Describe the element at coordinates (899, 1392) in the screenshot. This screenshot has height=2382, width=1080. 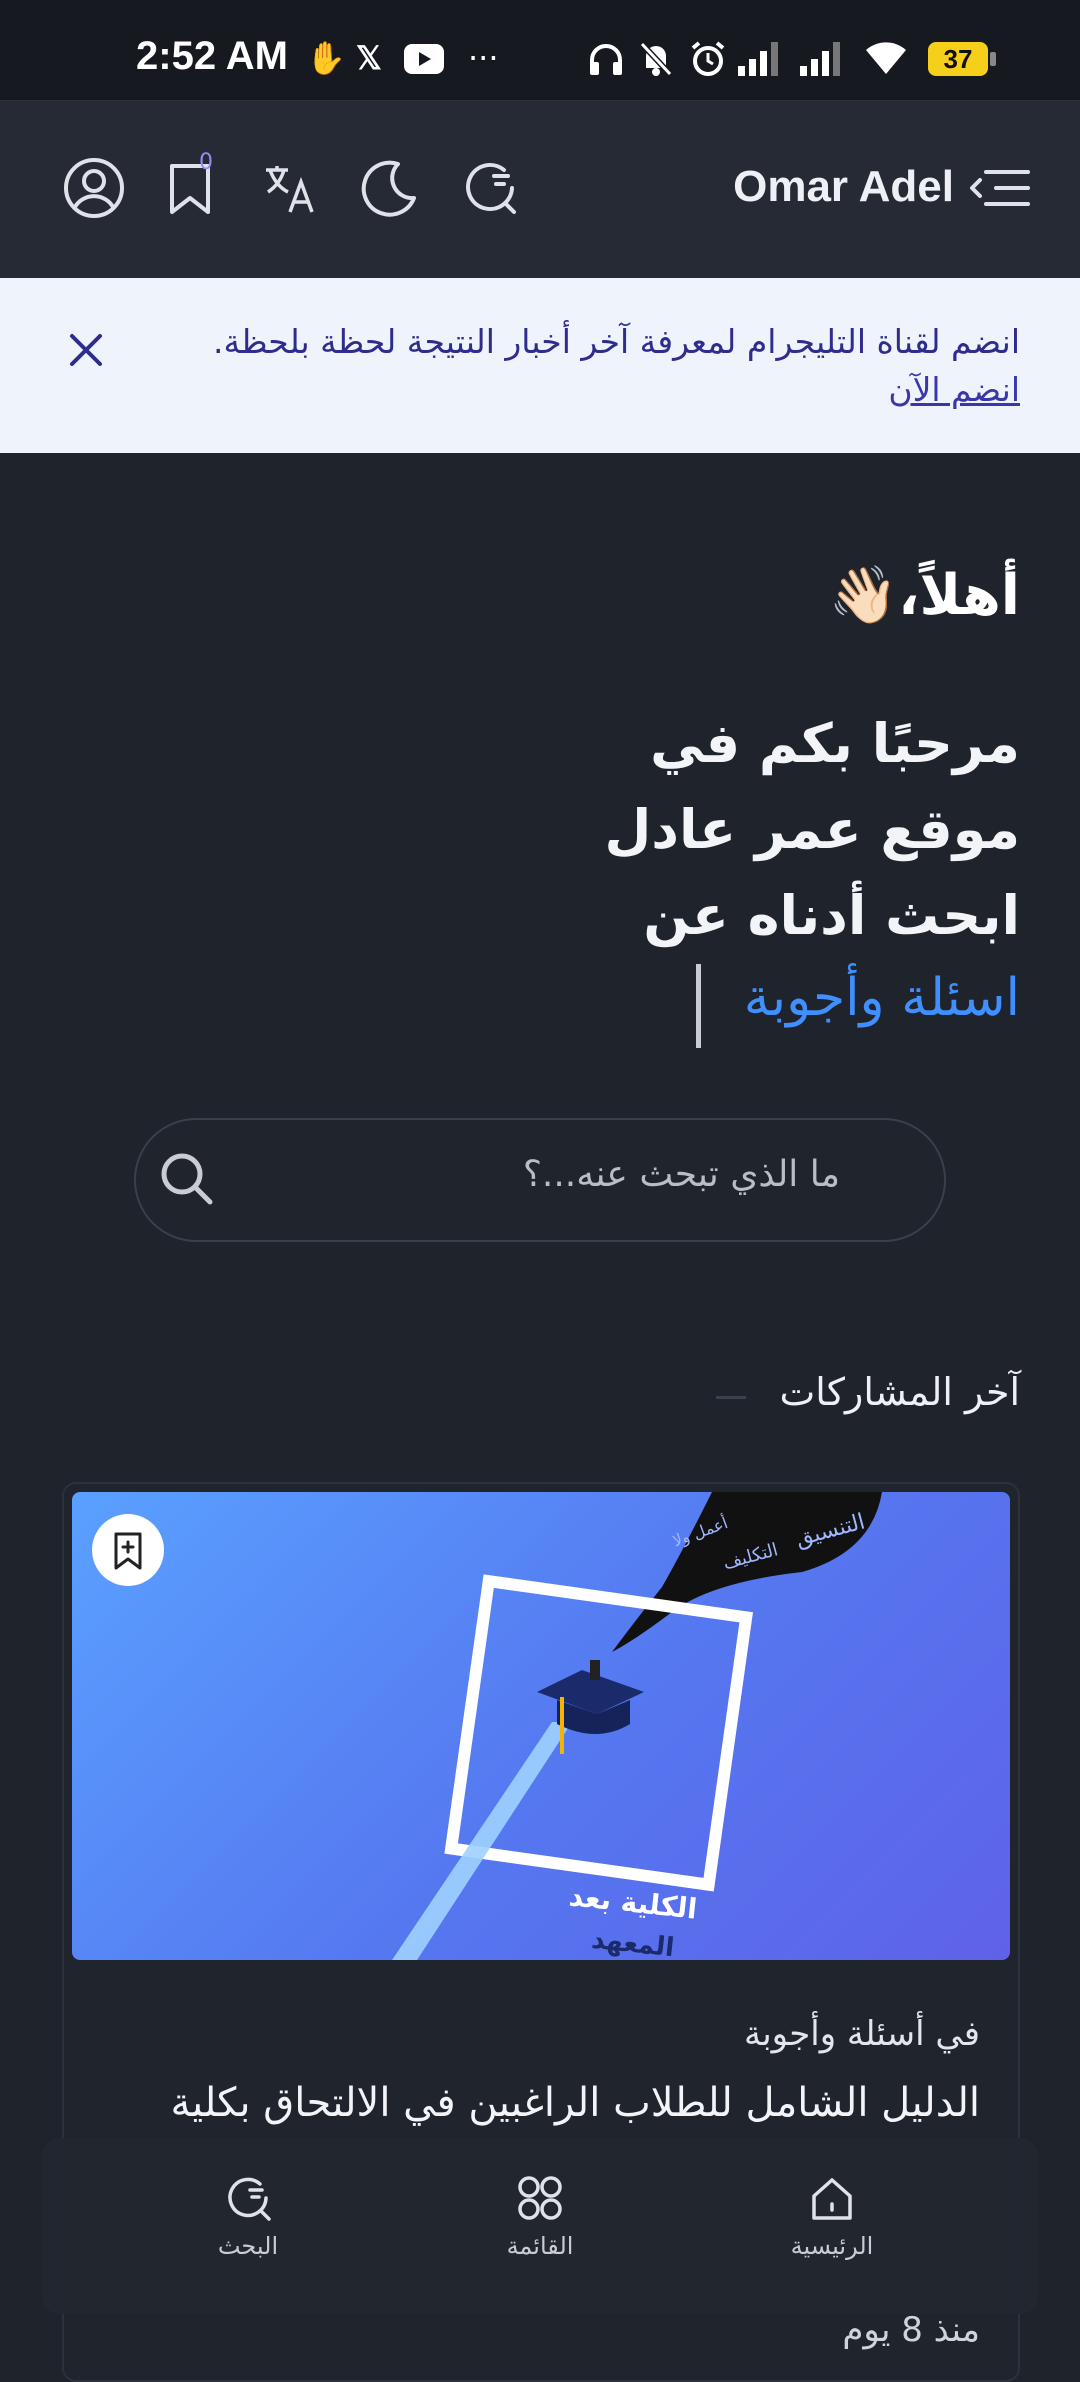
I see `latest-posts-heading: آخر المشاركات` at that location.